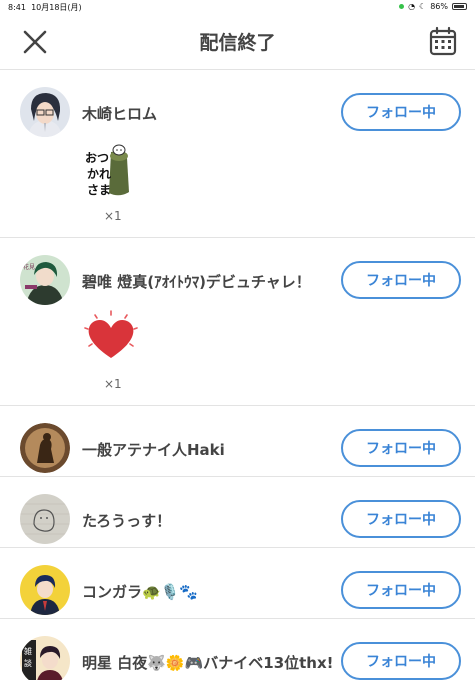  Describe the element at coordinates (237, 512) in the screenshot. I see `list-item: たろうっす！ フォロー中` at that location.